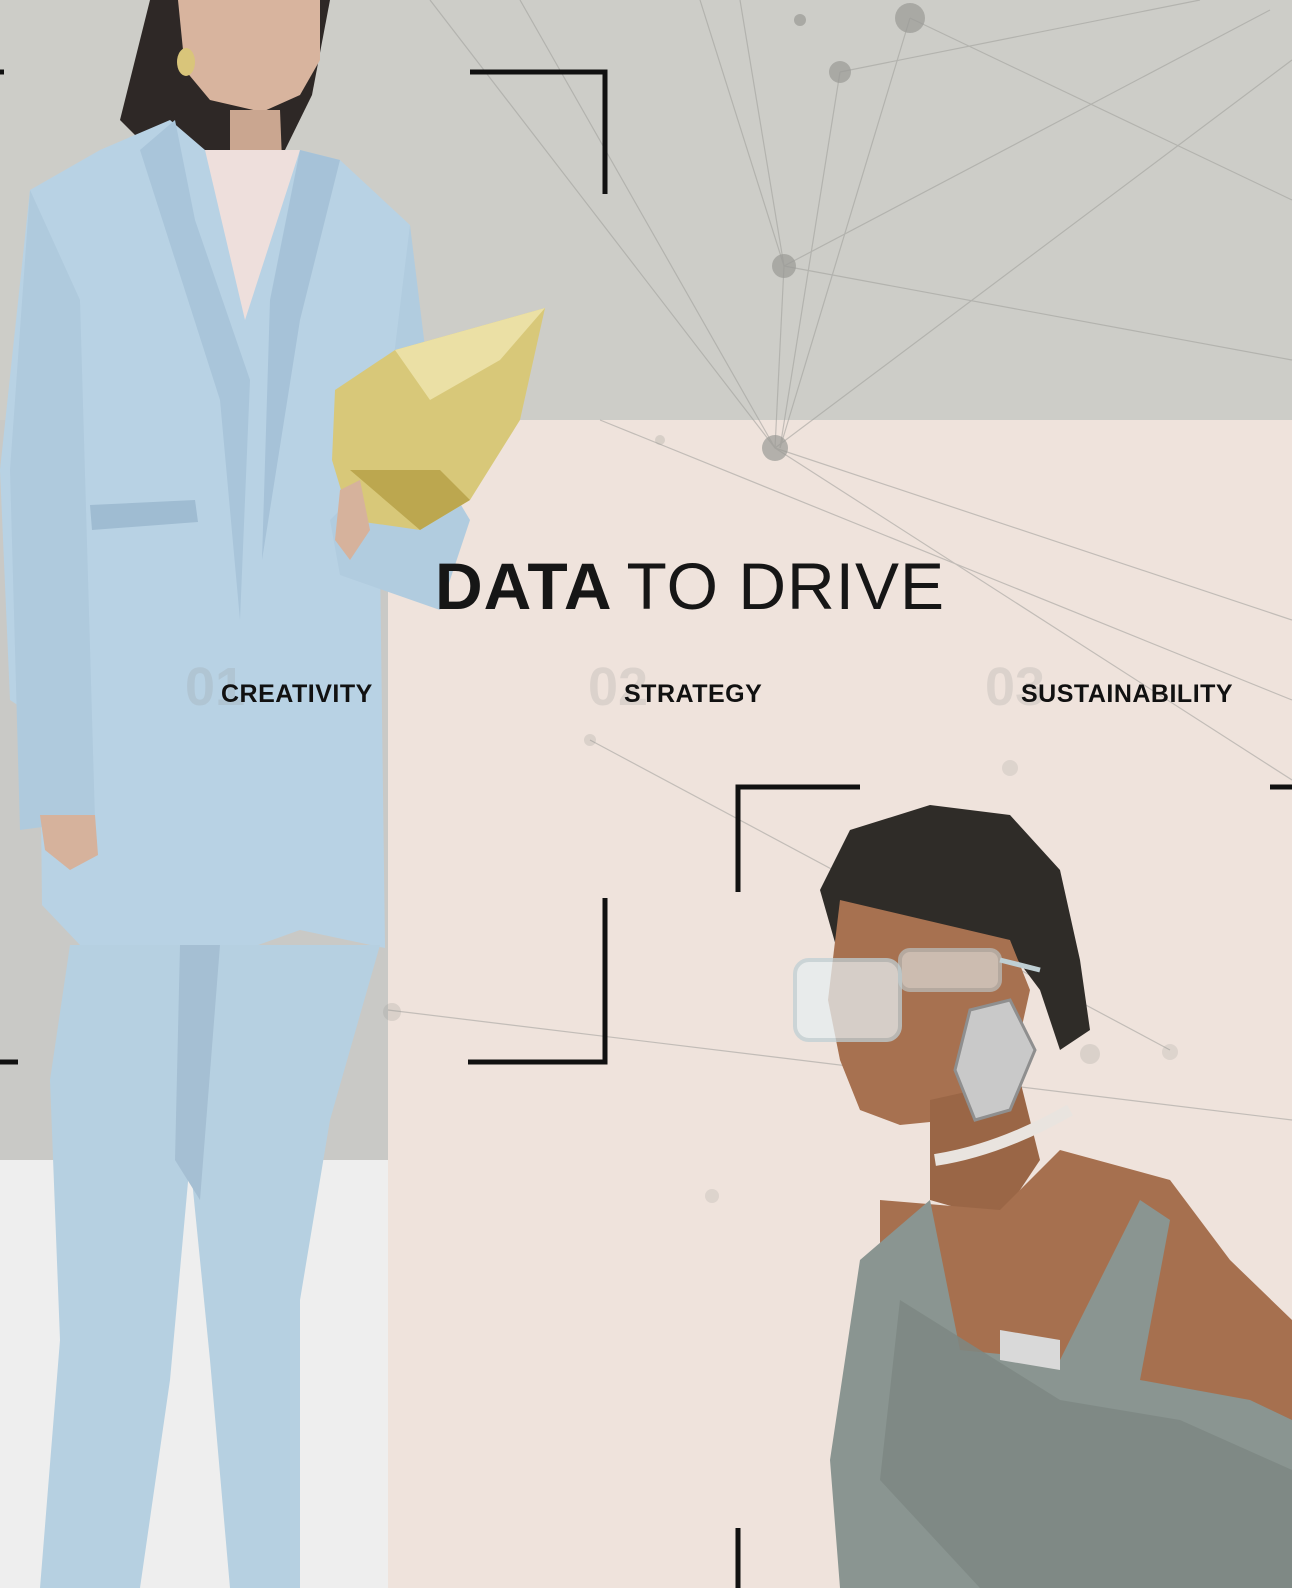 This screenshot has width=1292, height=1588. I want to click on pillar-label: CREATIVITY, so click(297, 694).